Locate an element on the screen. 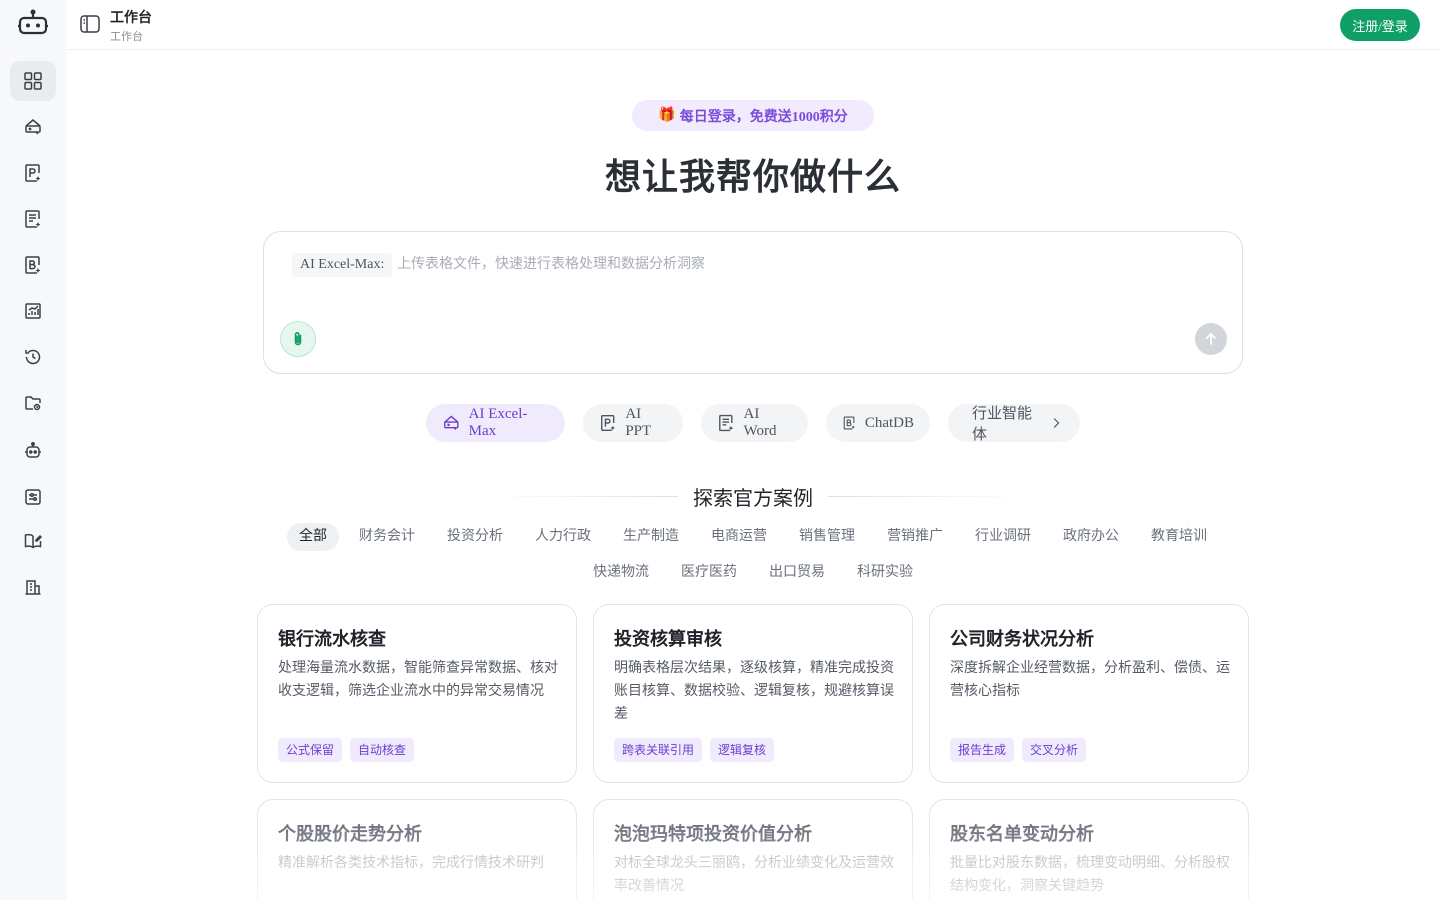 This screenshot has width=1440, height=900. card-title: 个股股价走势分析 is located at coordinates (350, 834).